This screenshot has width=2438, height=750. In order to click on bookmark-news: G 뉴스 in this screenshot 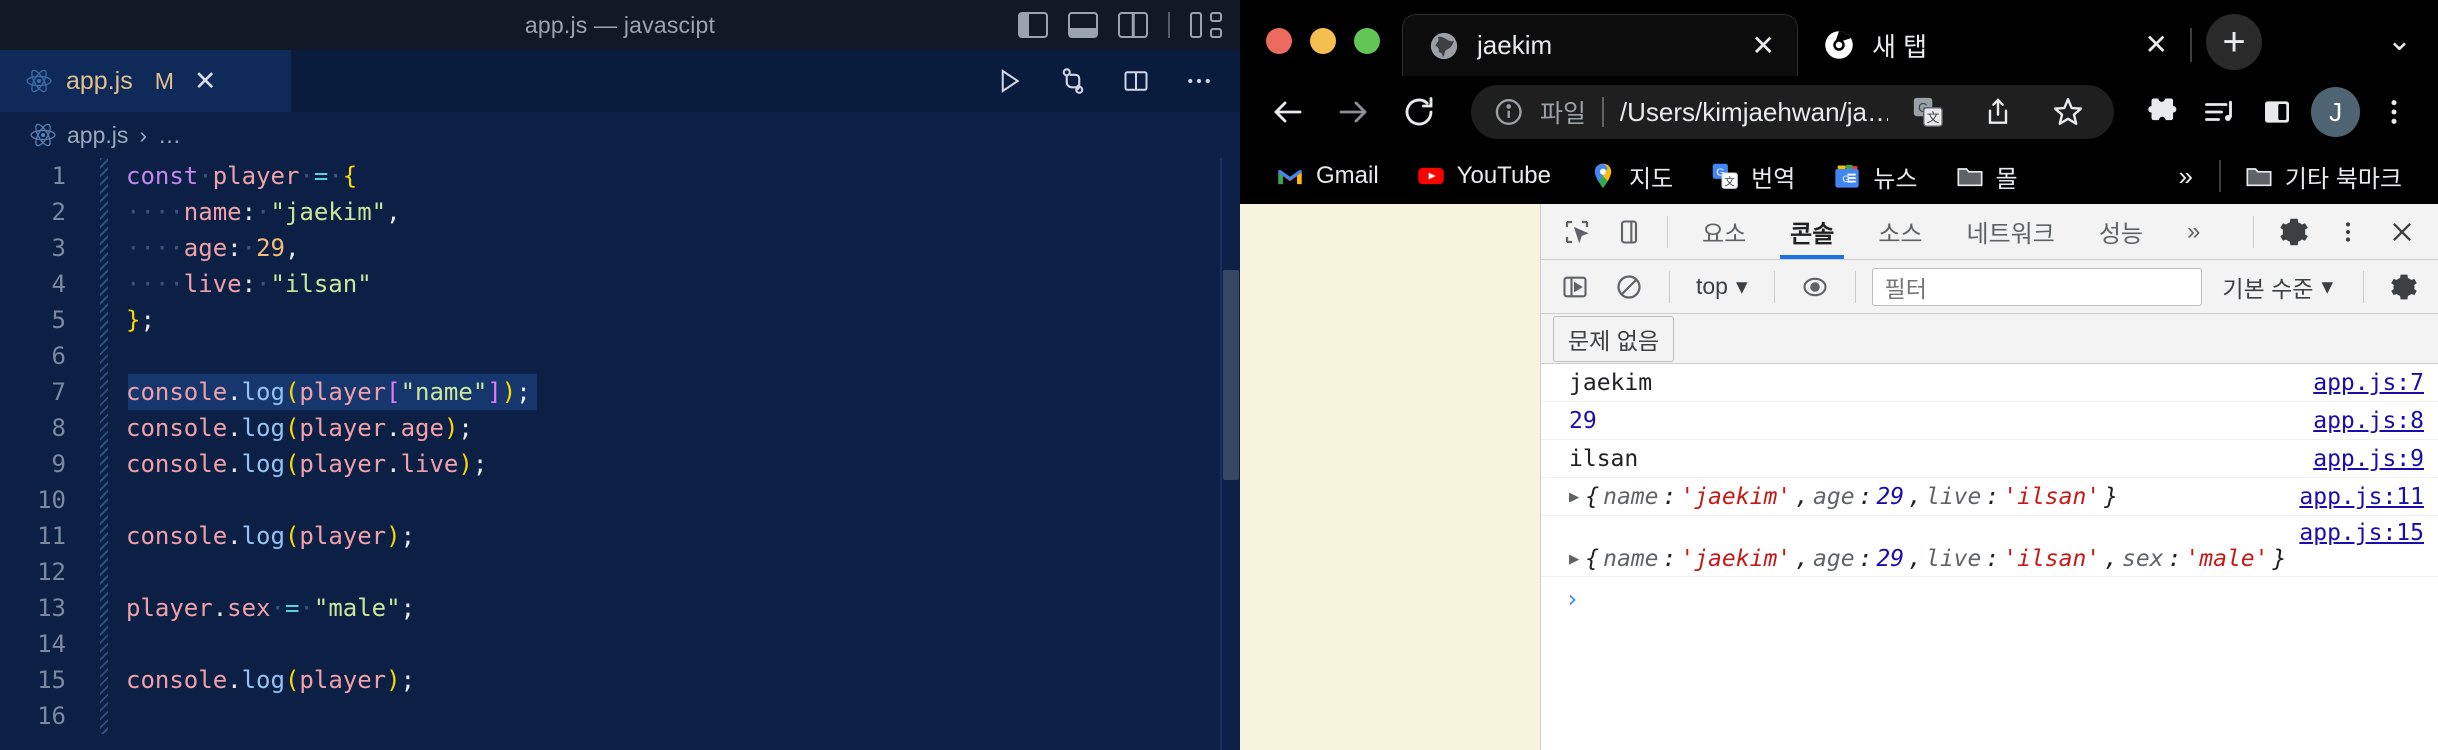, I will do `click(1875, 176)`.